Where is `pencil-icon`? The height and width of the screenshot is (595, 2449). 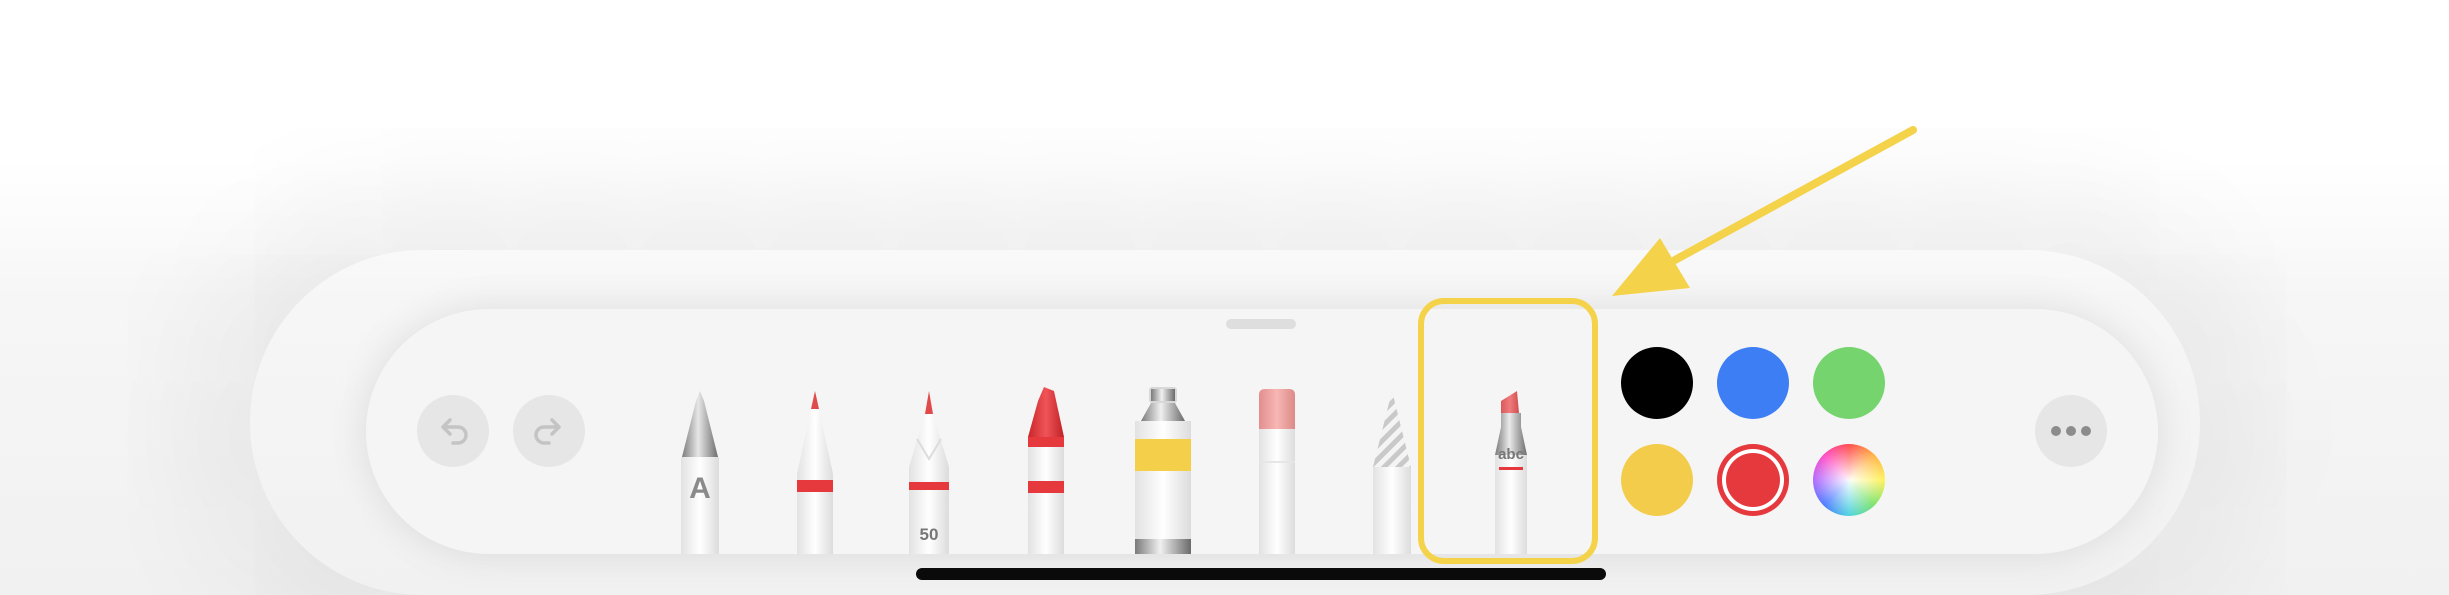 pencil-icon is located at coordinates (929, 472).